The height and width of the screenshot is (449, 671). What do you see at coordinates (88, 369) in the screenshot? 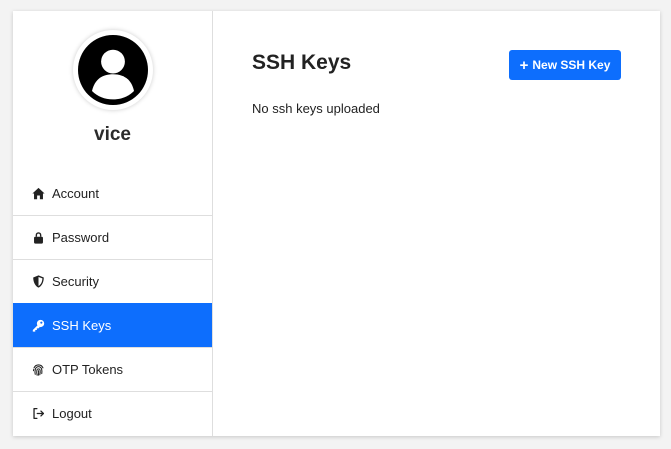
I see `sidebar-item-label: OTP Tokens` at bounding box center [88, 369].